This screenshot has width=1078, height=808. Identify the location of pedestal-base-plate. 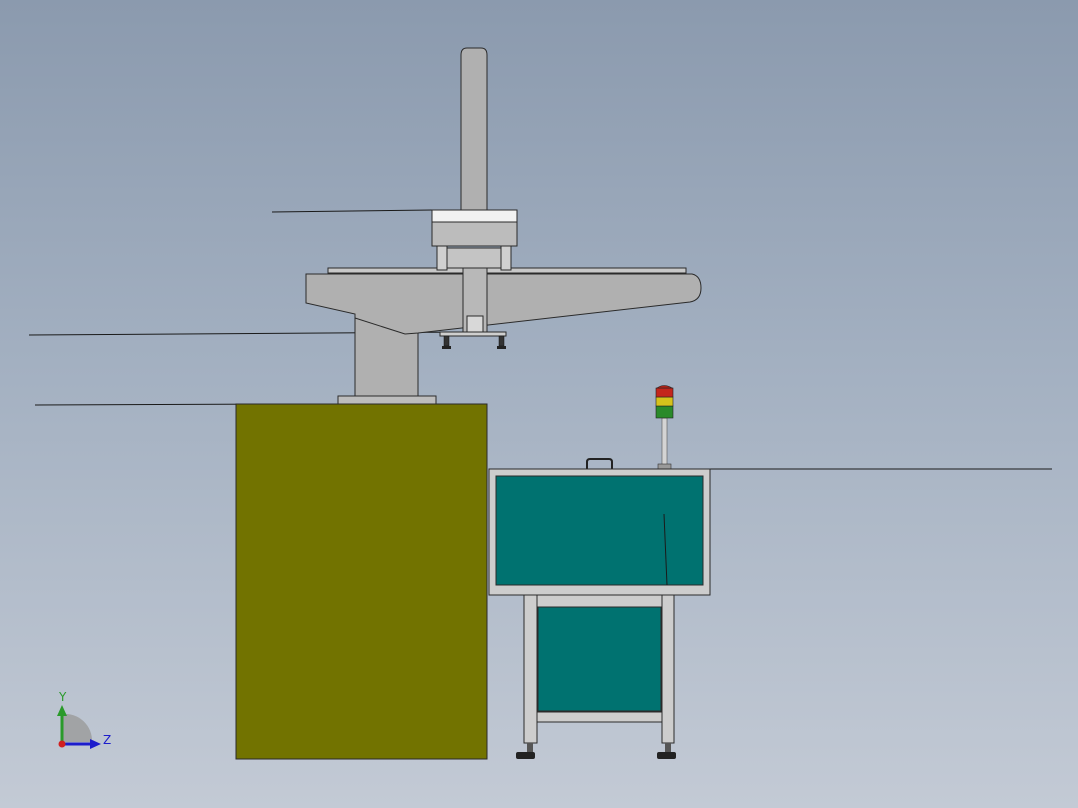
(387, 400).